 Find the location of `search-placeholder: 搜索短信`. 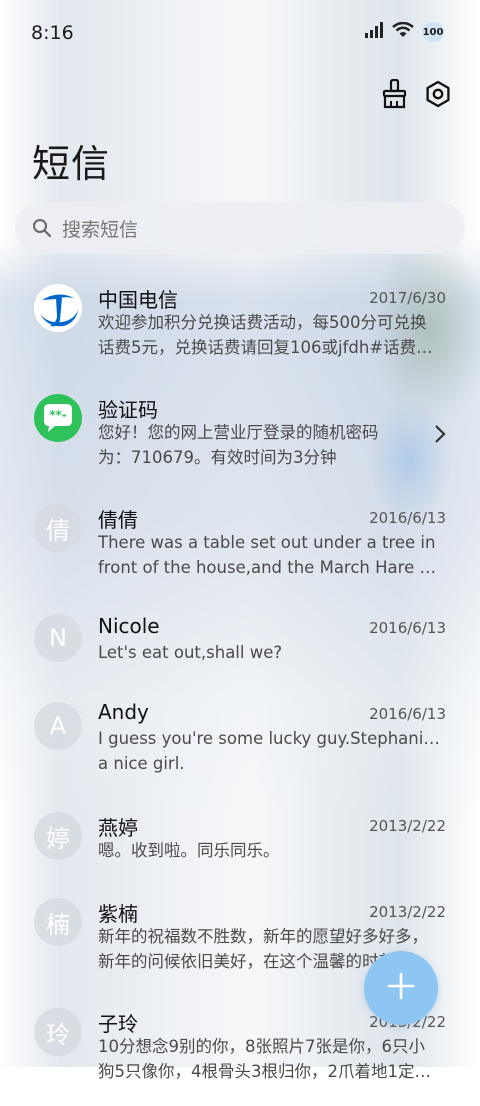

search-placeholder: 搜索短信 is located at coordinates (100, 229).